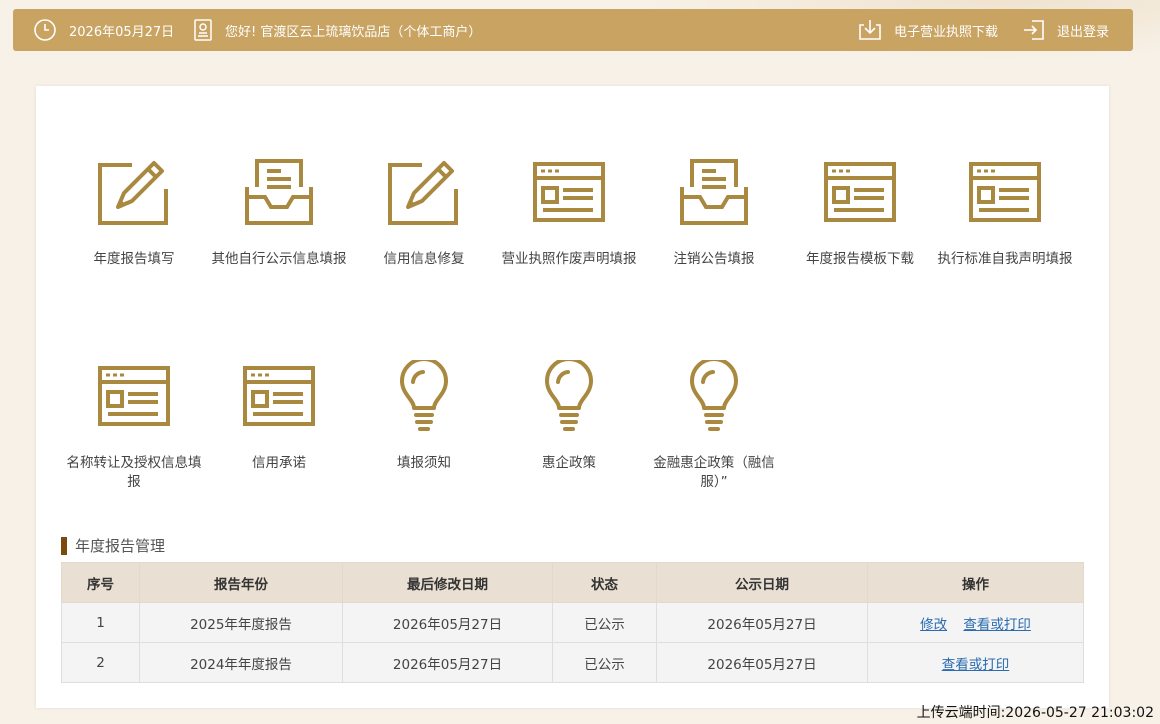  Describe the element at coordinates (1035, 713) in the screenshot. I see `upload-time: 上传云端时间:2026-05-27 21:03:02` at that location.